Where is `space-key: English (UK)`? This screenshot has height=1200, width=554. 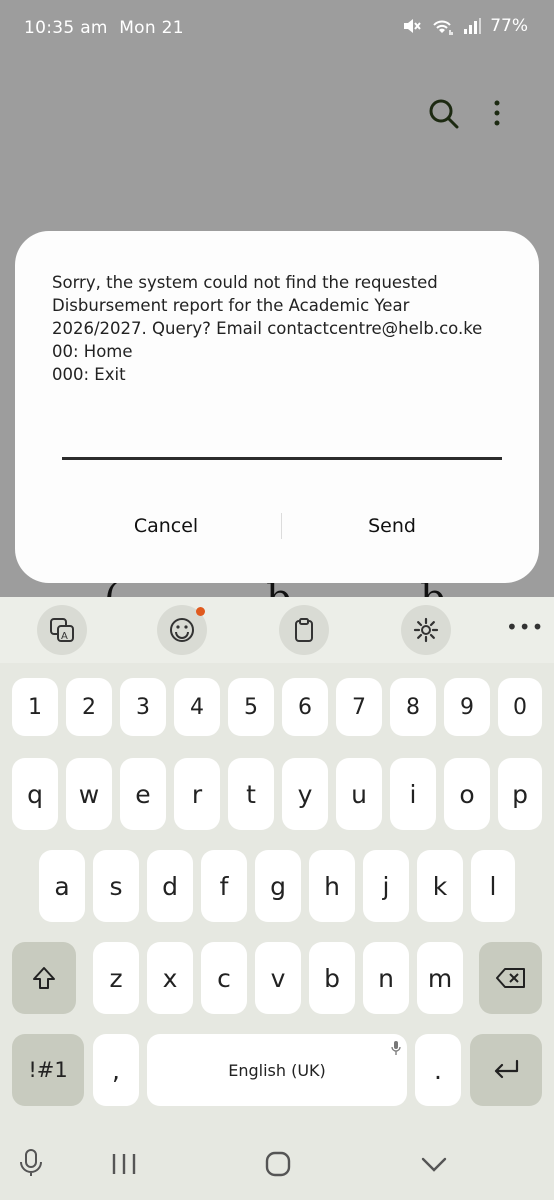 space-key: English (UK) is located at coordinates (277, 1070).